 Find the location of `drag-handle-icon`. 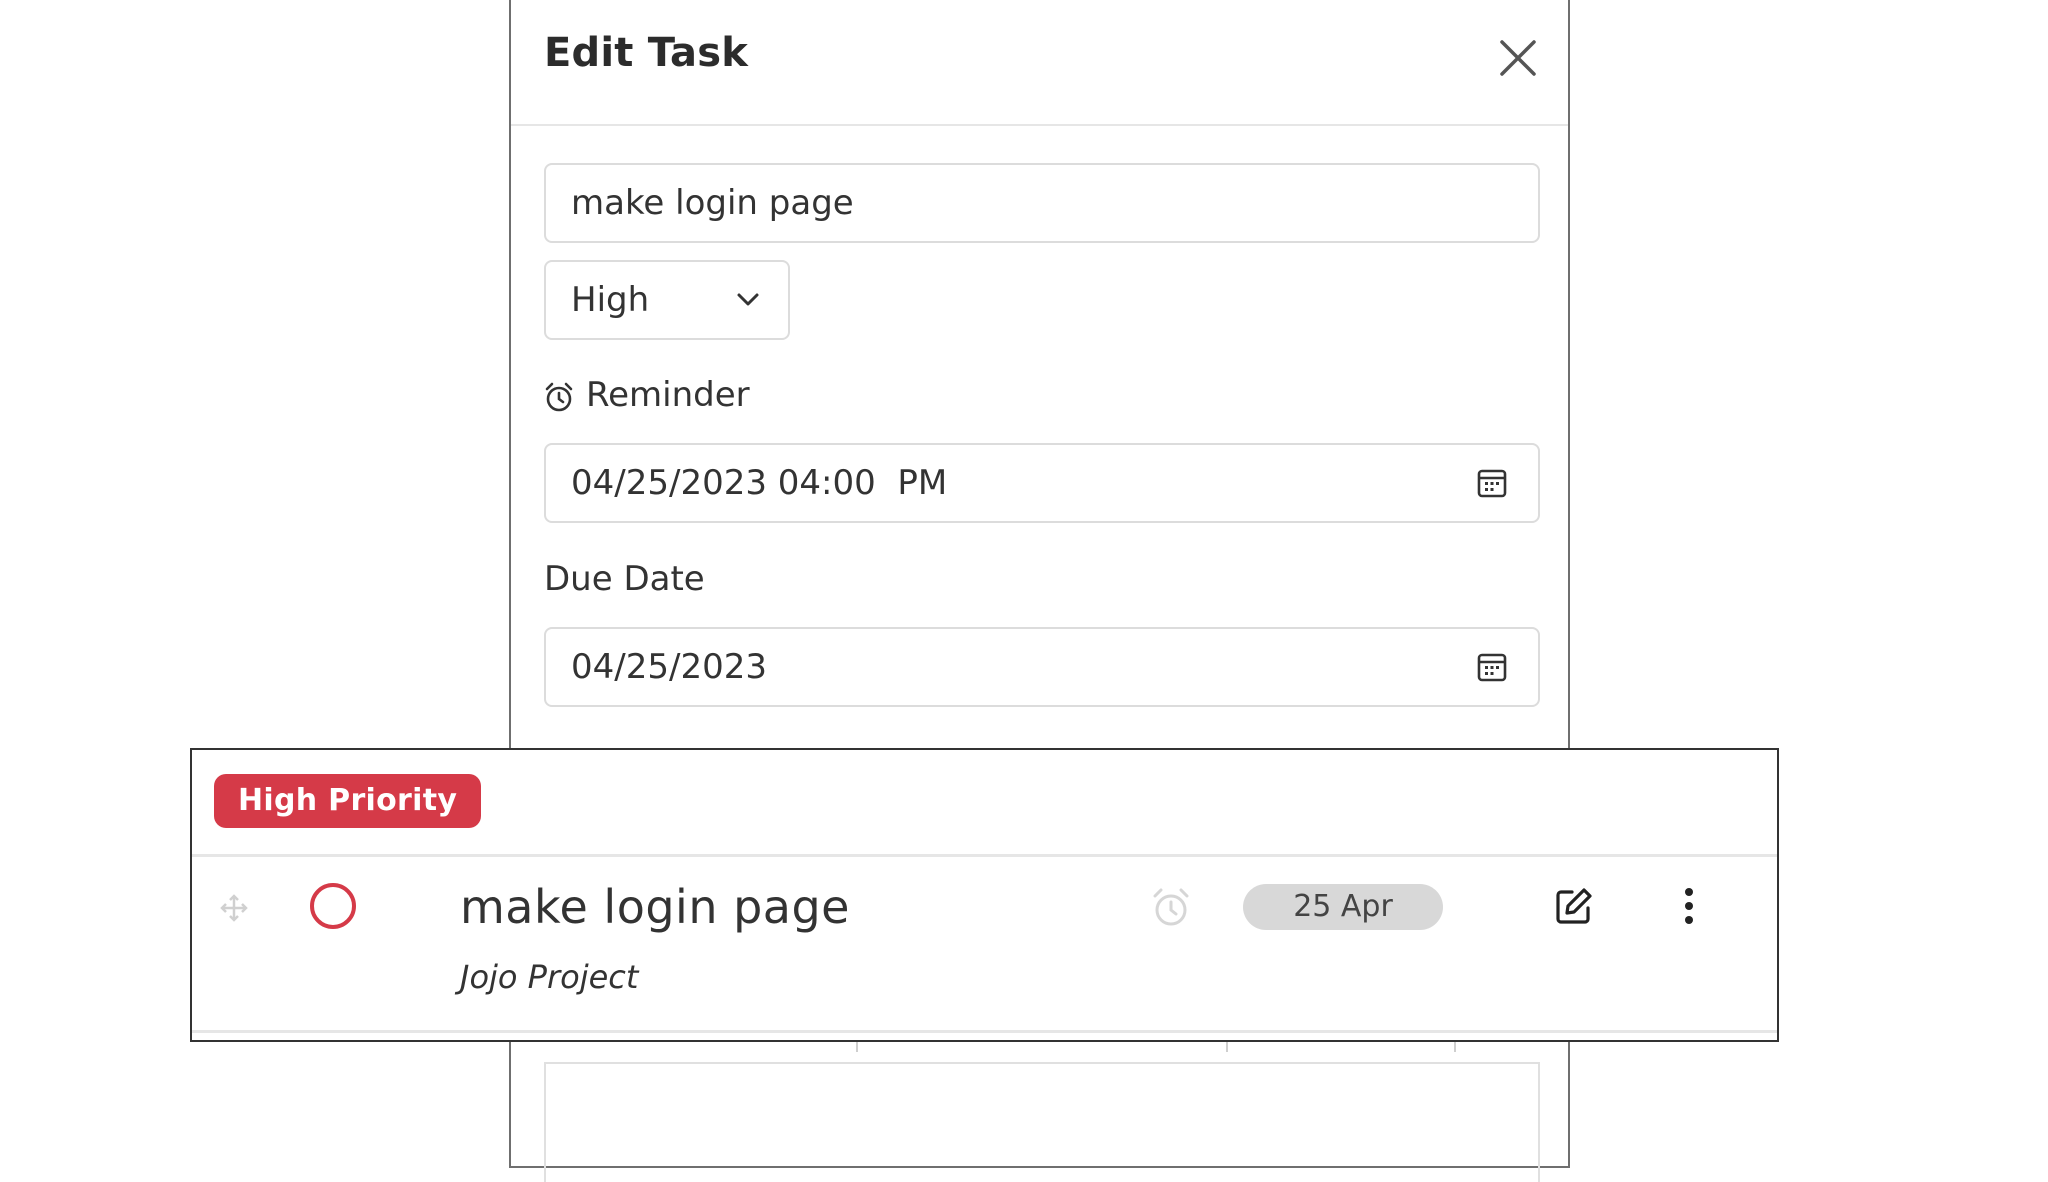

drag-handle-icon is located at coordinates (234, 908).